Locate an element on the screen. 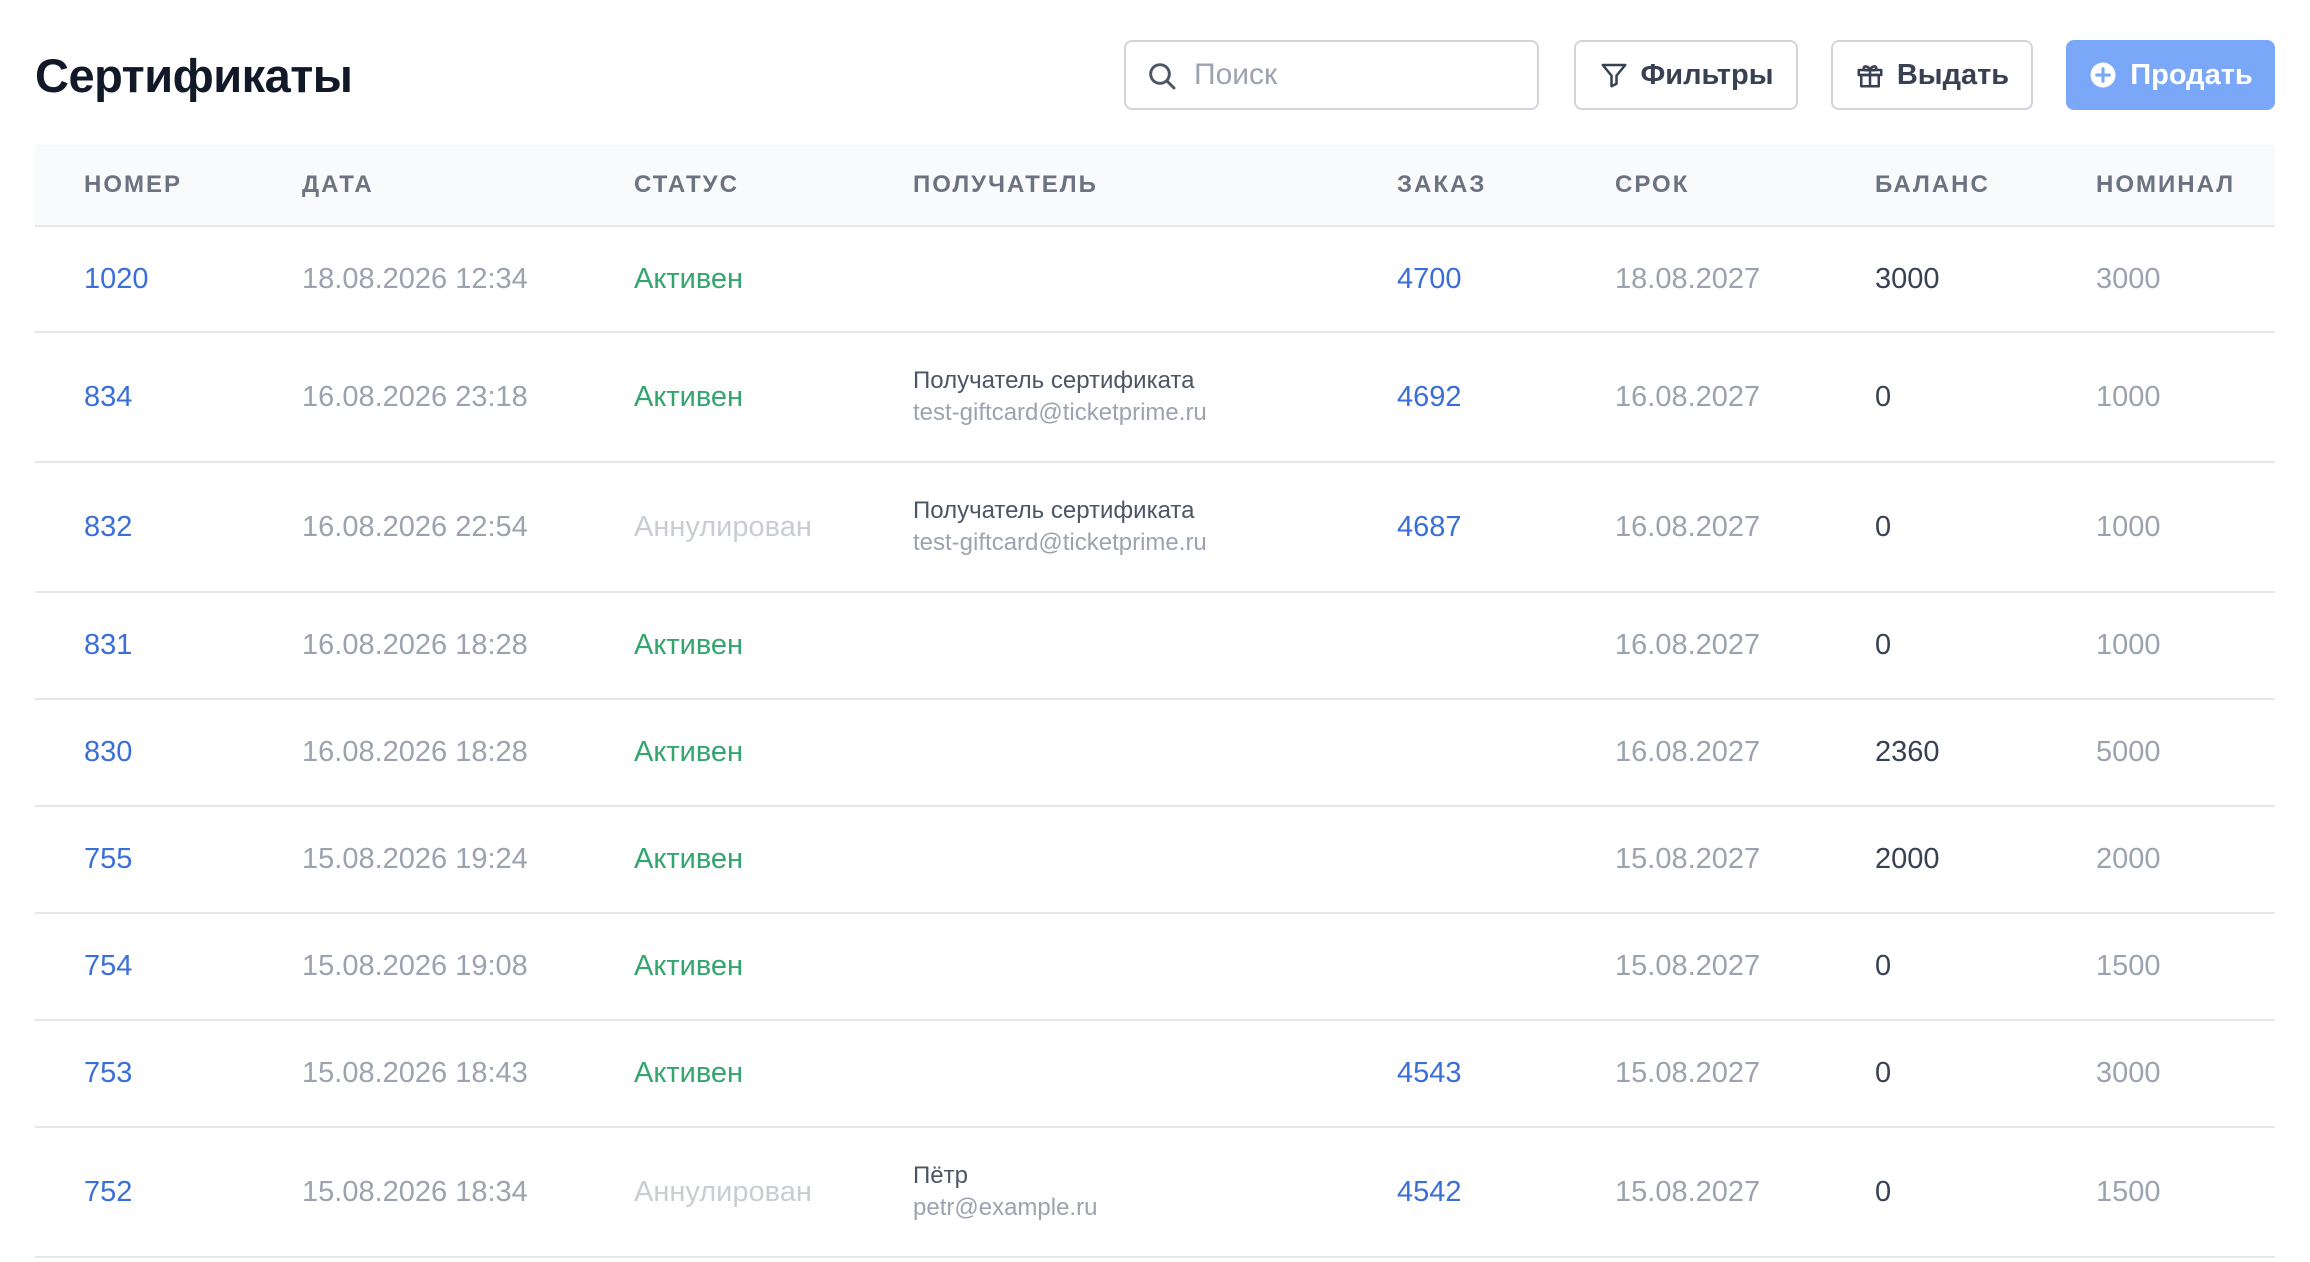  certificate-number-link: 752 is located at coordinates (108, 1192).